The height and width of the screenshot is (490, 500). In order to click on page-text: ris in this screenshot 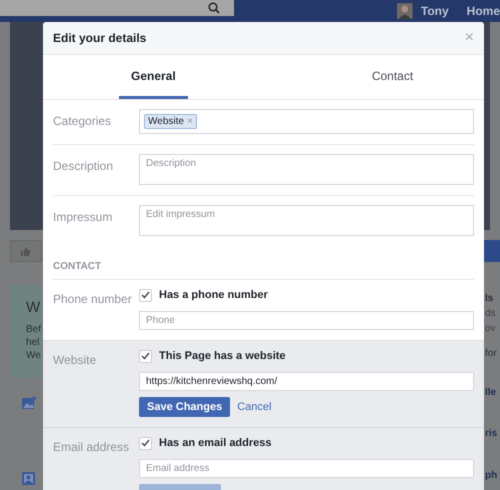, I will do `click(491, 433)`.